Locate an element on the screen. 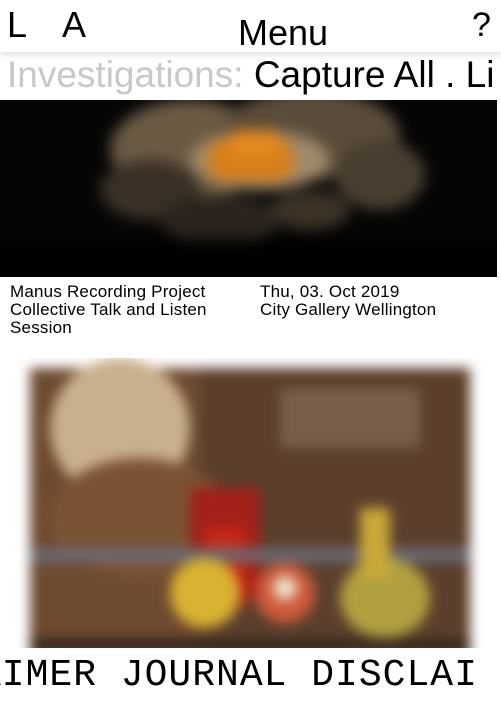  event-venue: City Gallery Wellington is located at coordinates (348, 309).